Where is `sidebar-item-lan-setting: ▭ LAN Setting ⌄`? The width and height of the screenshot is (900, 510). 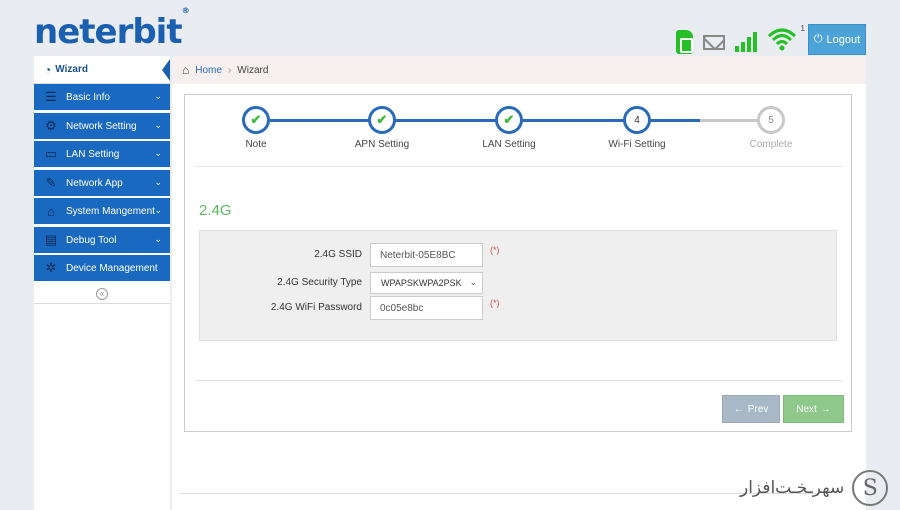 sidebar-item-lan-setting: ▭ LAN Setting ⌄ is located at coordinates (102, 154).